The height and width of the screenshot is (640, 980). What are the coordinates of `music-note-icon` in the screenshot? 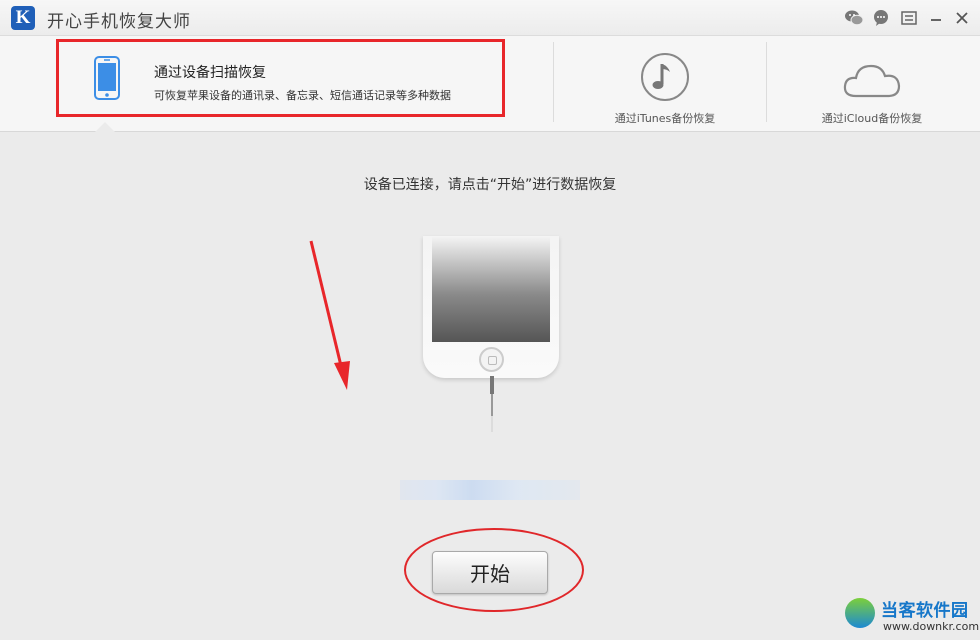 It's located at (665, 79).